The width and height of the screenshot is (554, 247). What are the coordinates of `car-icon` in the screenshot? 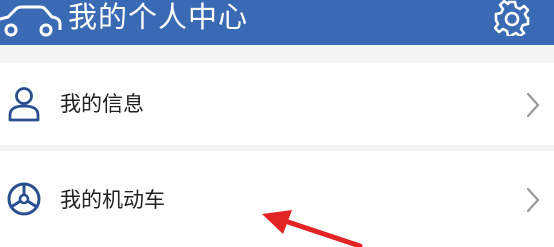 It's located at (31, 21).